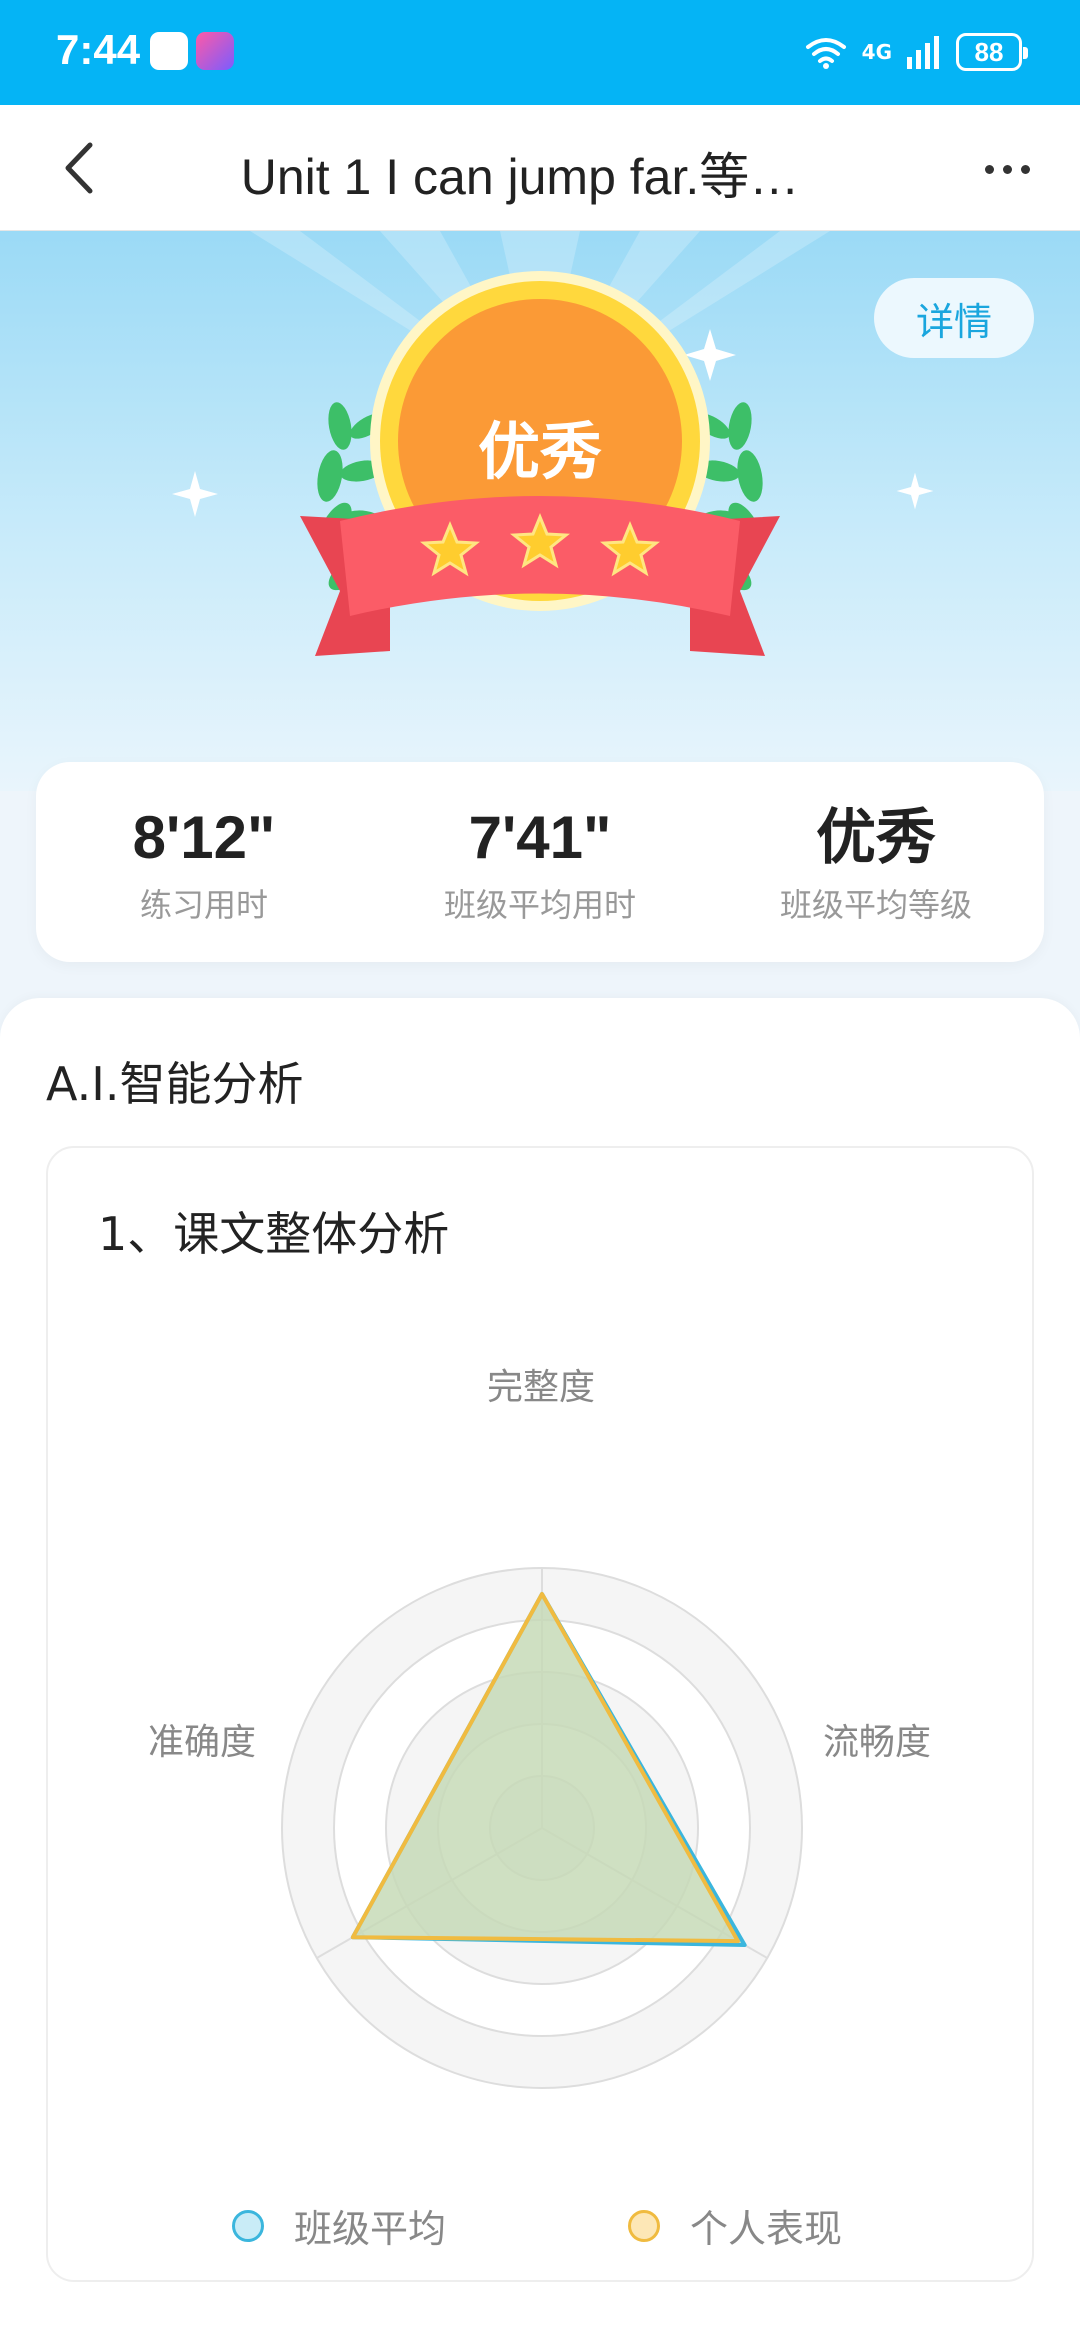 The height and width of the screenshot is (2340, 1080). What do you see at coordinates (98, 49) in the screenshot?
I see `status-time: 7:44` at bounding box center [98, 49].